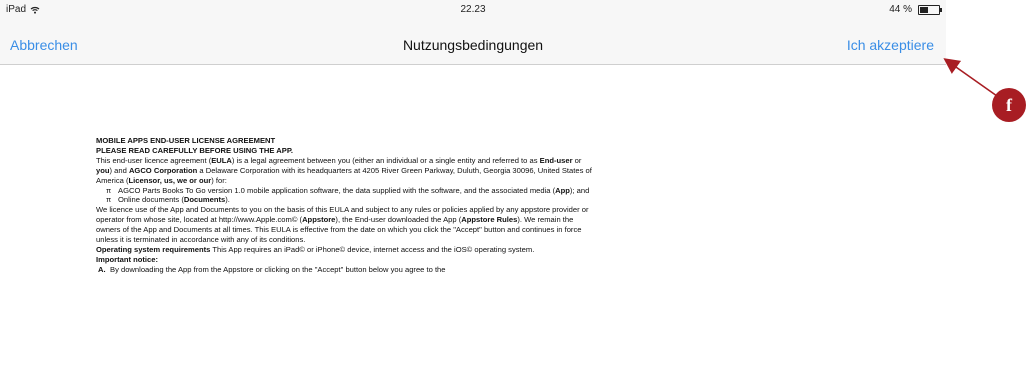 The image size is (1026, 366). What do you see at coordinates (577, 160) in the screenshot?
I see `text-run: or` at bounding box center [577, 160].